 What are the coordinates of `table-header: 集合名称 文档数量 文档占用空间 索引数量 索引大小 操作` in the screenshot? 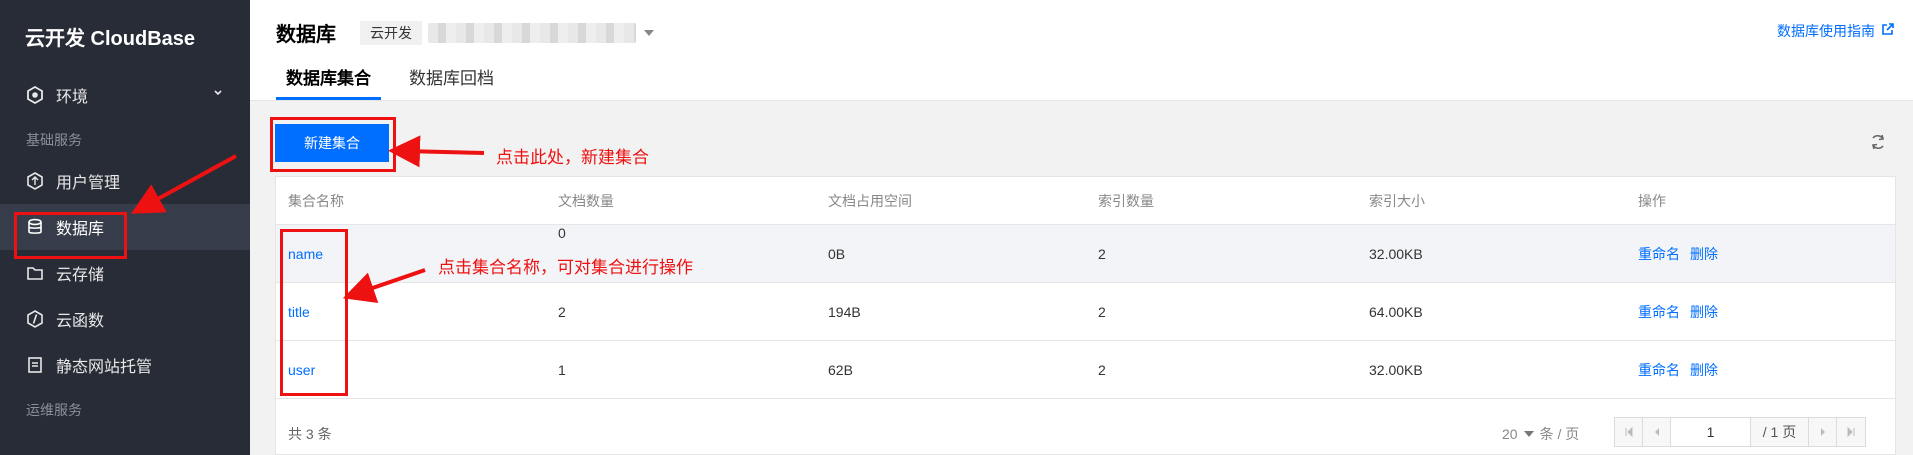 It's located at (1085, 201).